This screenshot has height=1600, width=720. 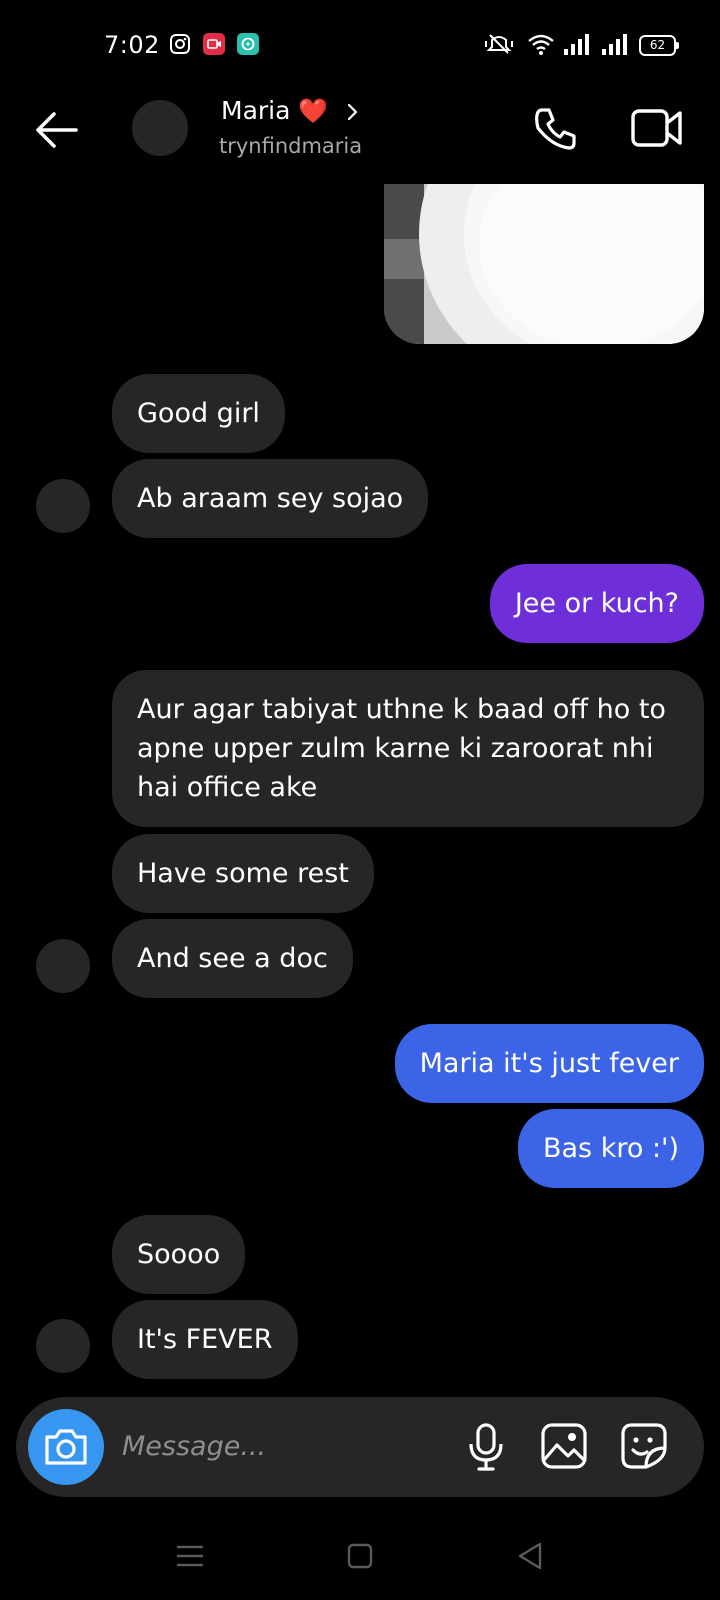 I want to click on message-bubble-7: Maria it's just fever, so click(x=549, y=1063).